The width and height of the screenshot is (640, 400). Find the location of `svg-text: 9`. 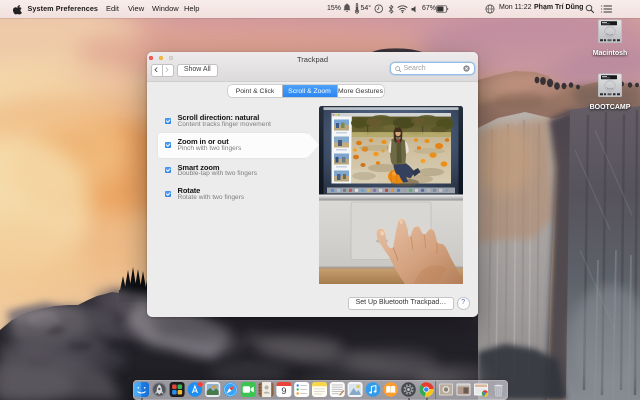

svg-text: 9 is located at coordinates (283, 391).